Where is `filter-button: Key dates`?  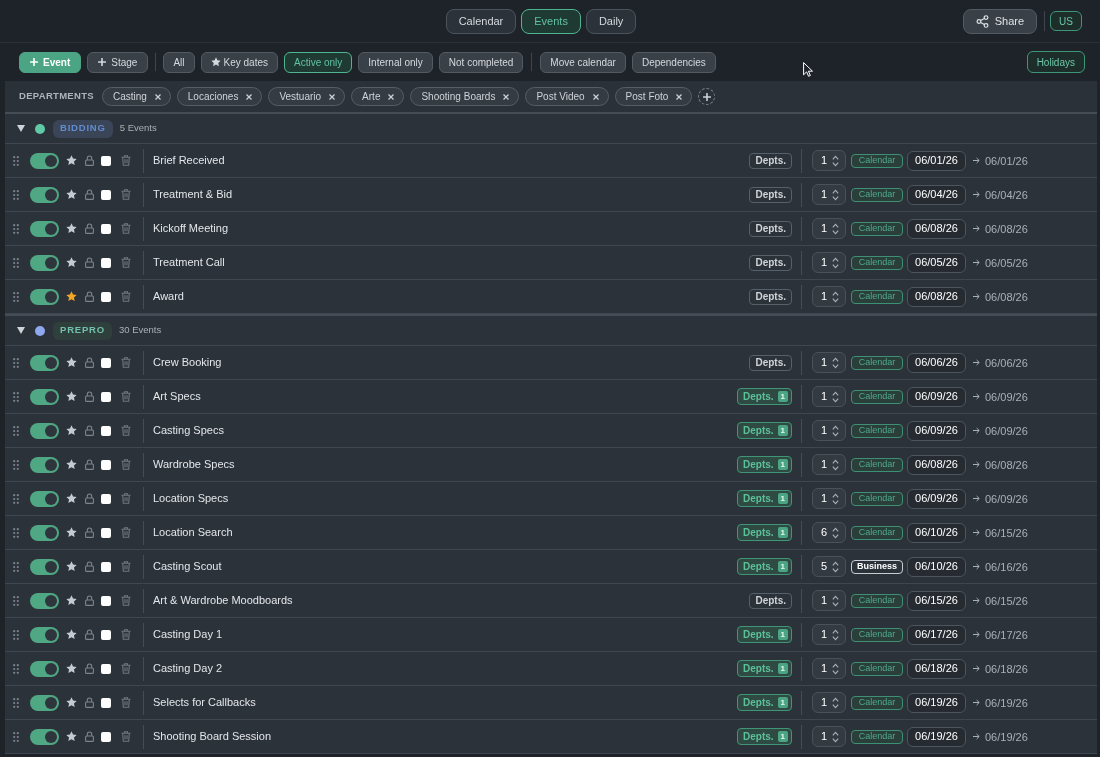
filter-button: Key dates is located at coordinates (239, 62).